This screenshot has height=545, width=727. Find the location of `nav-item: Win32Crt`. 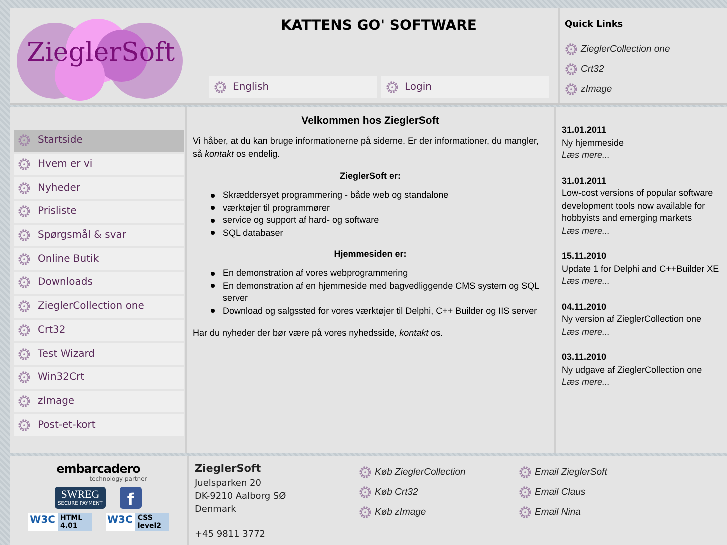

nav-item: Win32Crt is located at coordinates (99, 377).